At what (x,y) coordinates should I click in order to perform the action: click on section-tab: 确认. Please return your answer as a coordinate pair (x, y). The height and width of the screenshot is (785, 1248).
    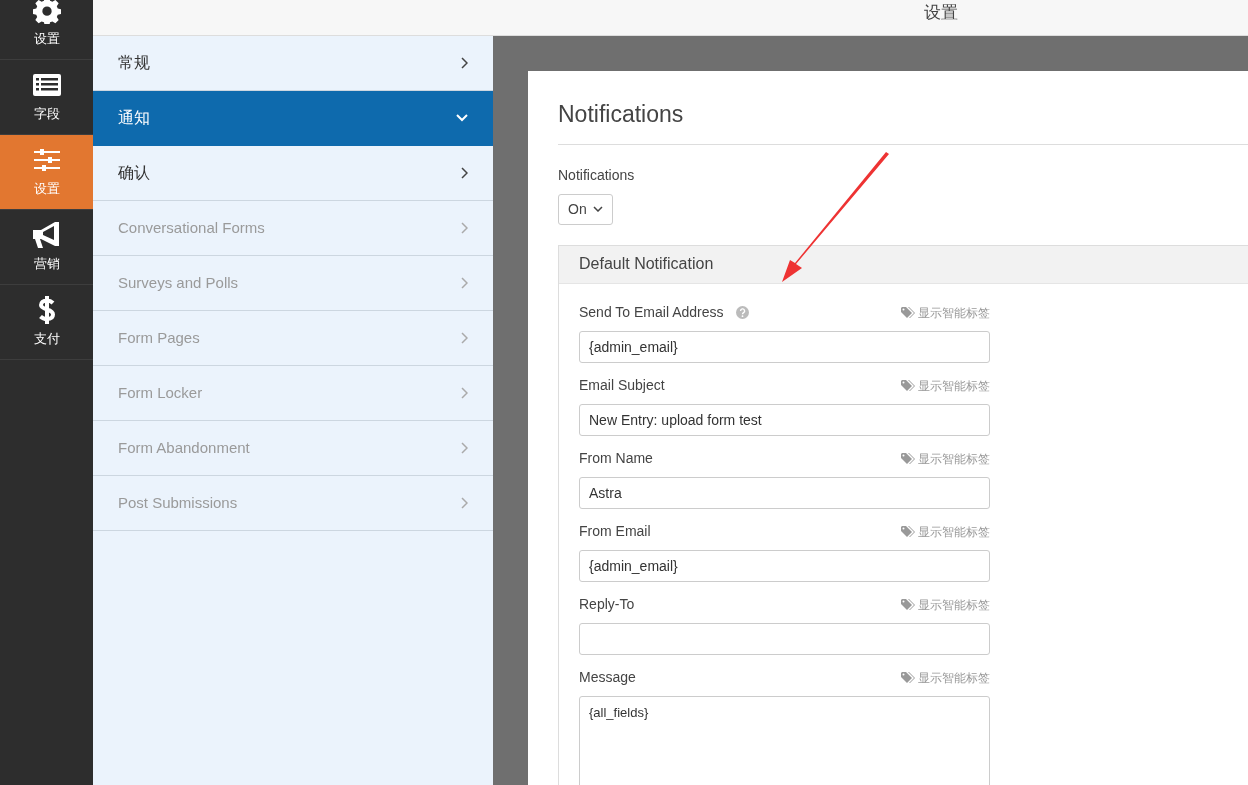
    Looking at the image, I should click on (293, 173).